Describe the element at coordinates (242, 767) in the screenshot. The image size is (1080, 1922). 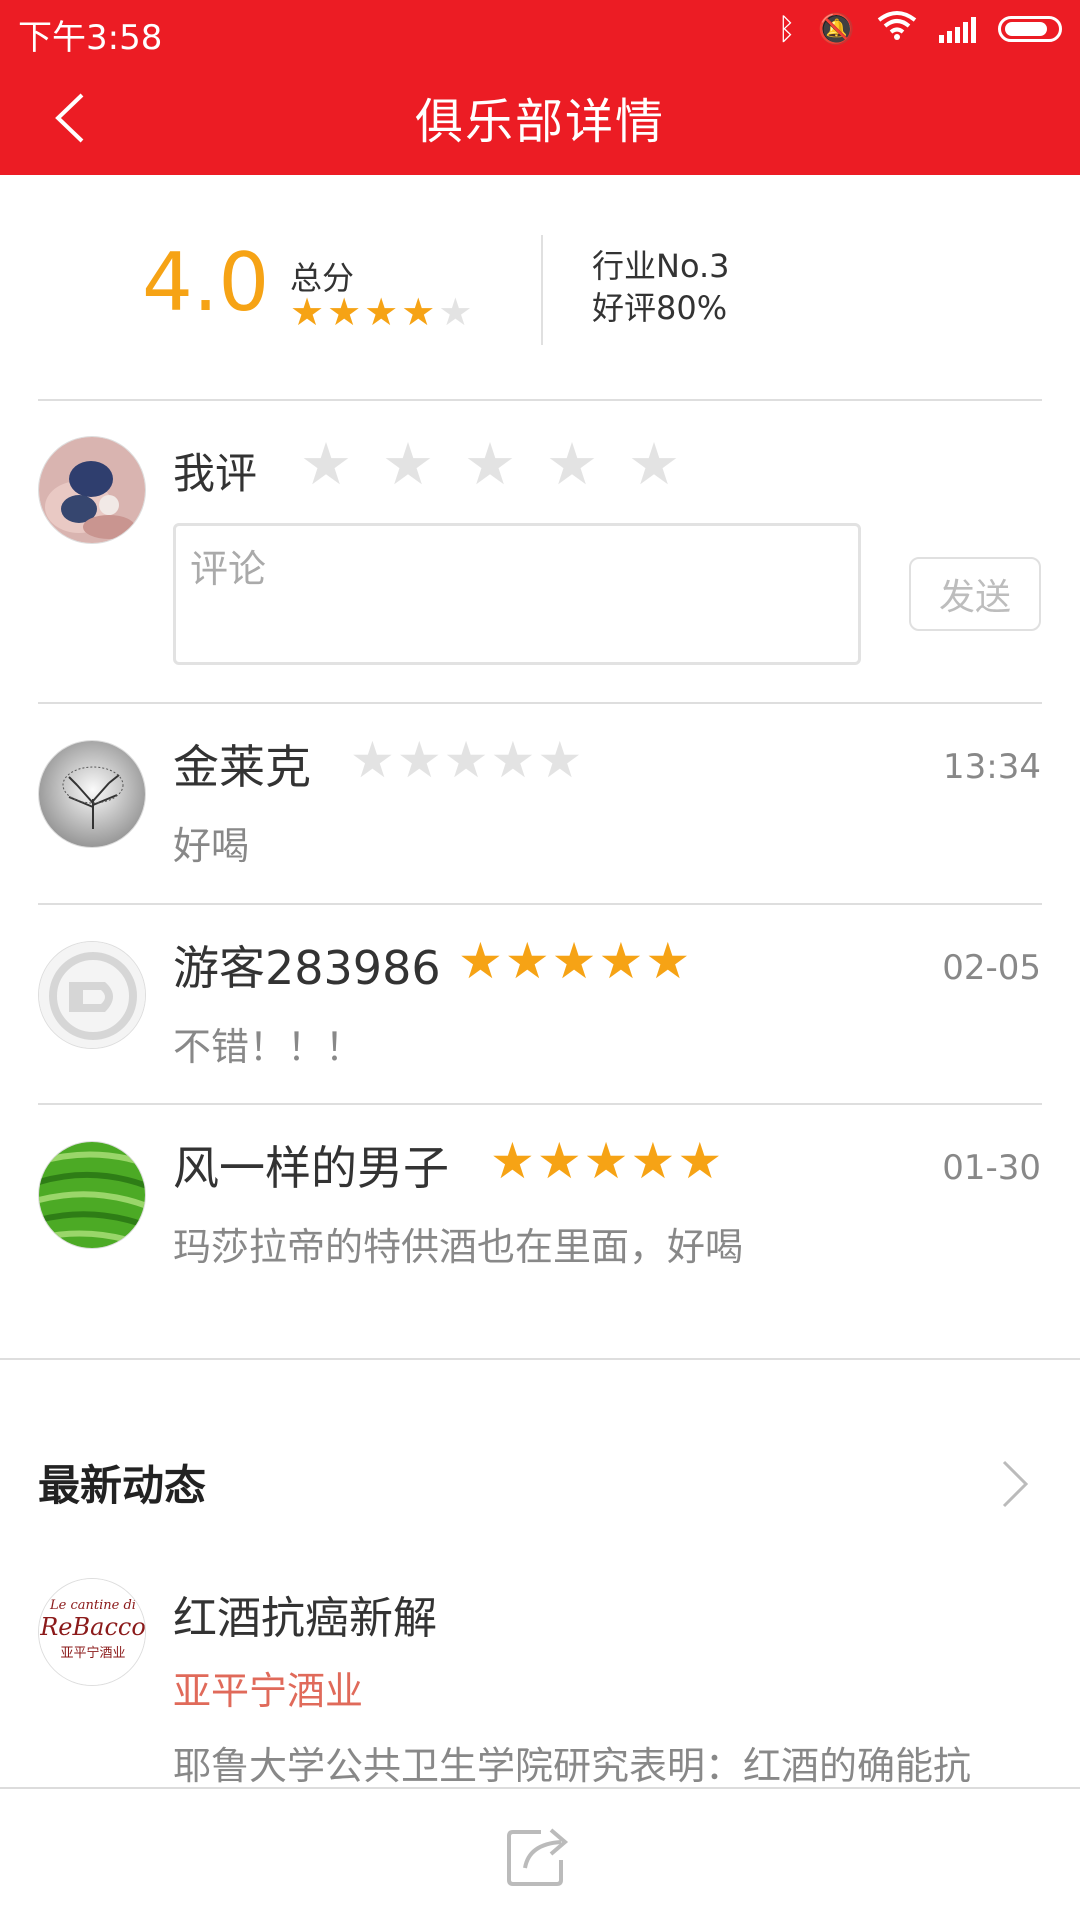
I see `reviewer-name: 金莱克` at that location.